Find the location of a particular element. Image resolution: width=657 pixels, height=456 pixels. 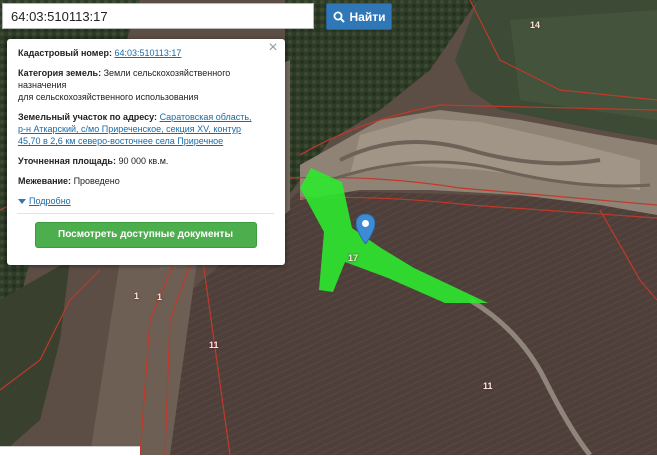

close-icon: × is located at coordinates (273, 48).